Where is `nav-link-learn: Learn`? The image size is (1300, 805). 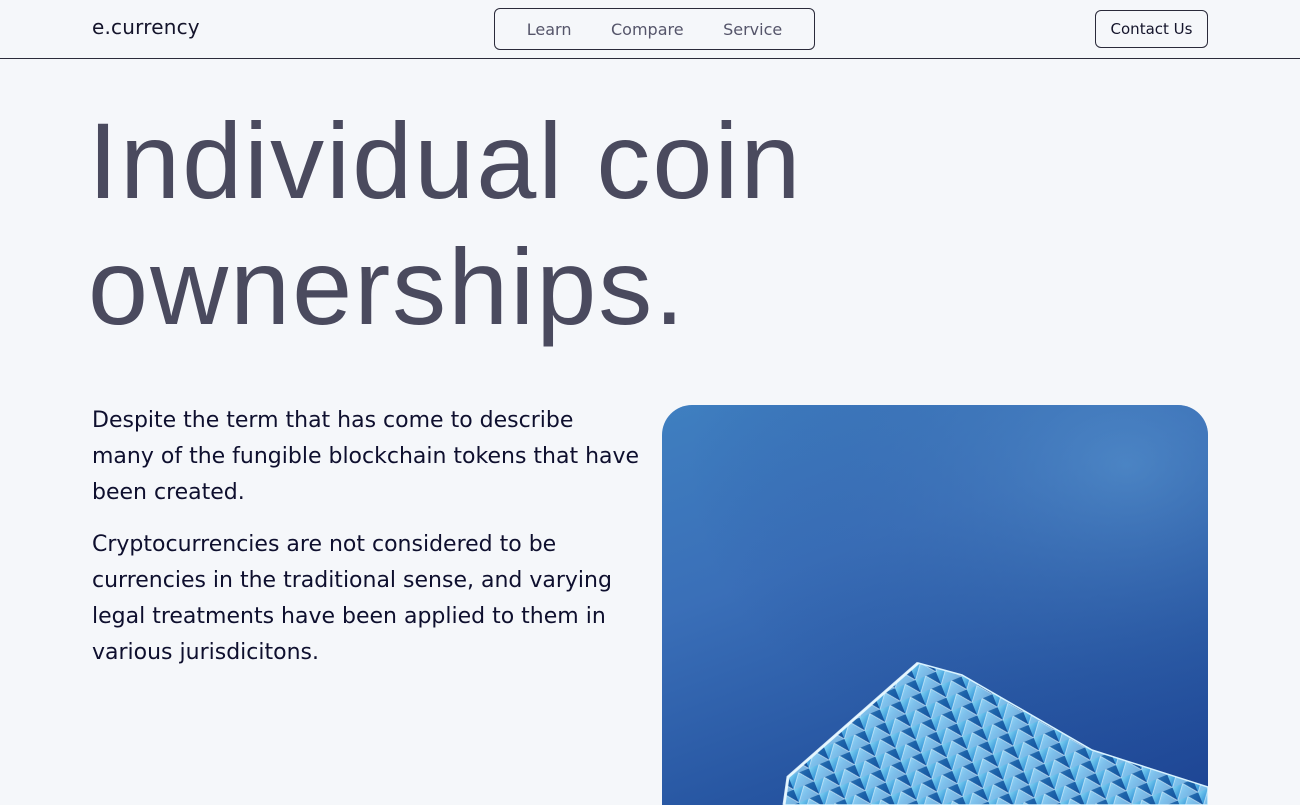
nav-link-learn: Learn is located at coordinates (549, 29).